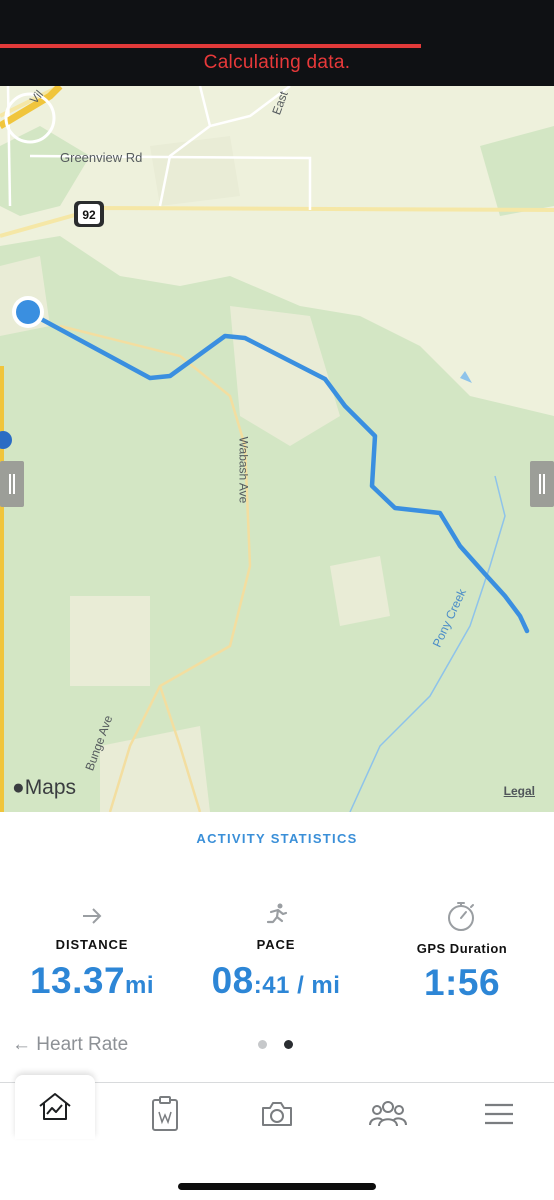  Describe the element at coordinates (276, 944) in the screenshot. I see `pace-label: PACE` at that location.